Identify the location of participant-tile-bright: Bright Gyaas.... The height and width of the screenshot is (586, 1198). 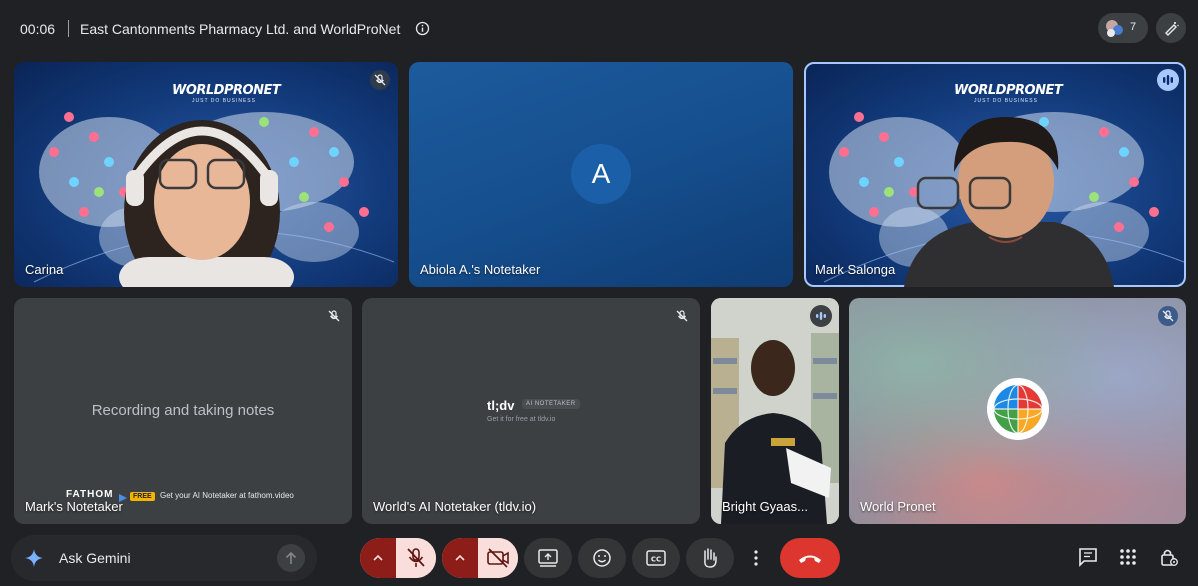
(775, 411).